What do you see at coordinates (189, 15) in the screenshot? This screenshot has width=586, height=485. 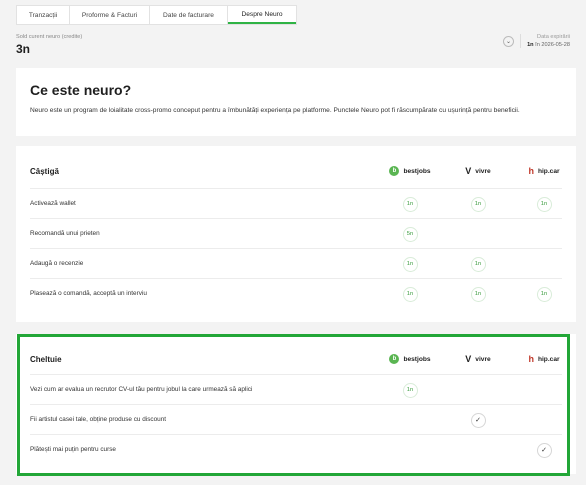 I see `tab-date-facturare: Date de facturare` at bounding box center [189, 15].